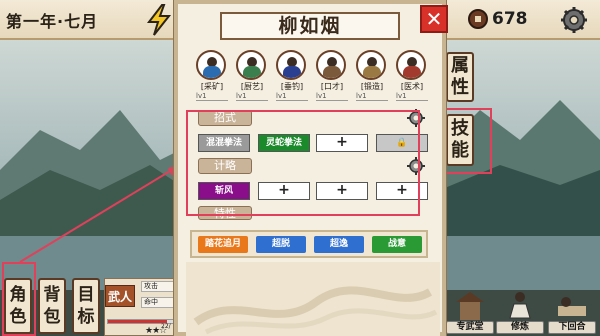  What do you see at coordinates (470, 306) in the screenshot?
I see `martial-hall-icon` at bounding box center [470, 306].